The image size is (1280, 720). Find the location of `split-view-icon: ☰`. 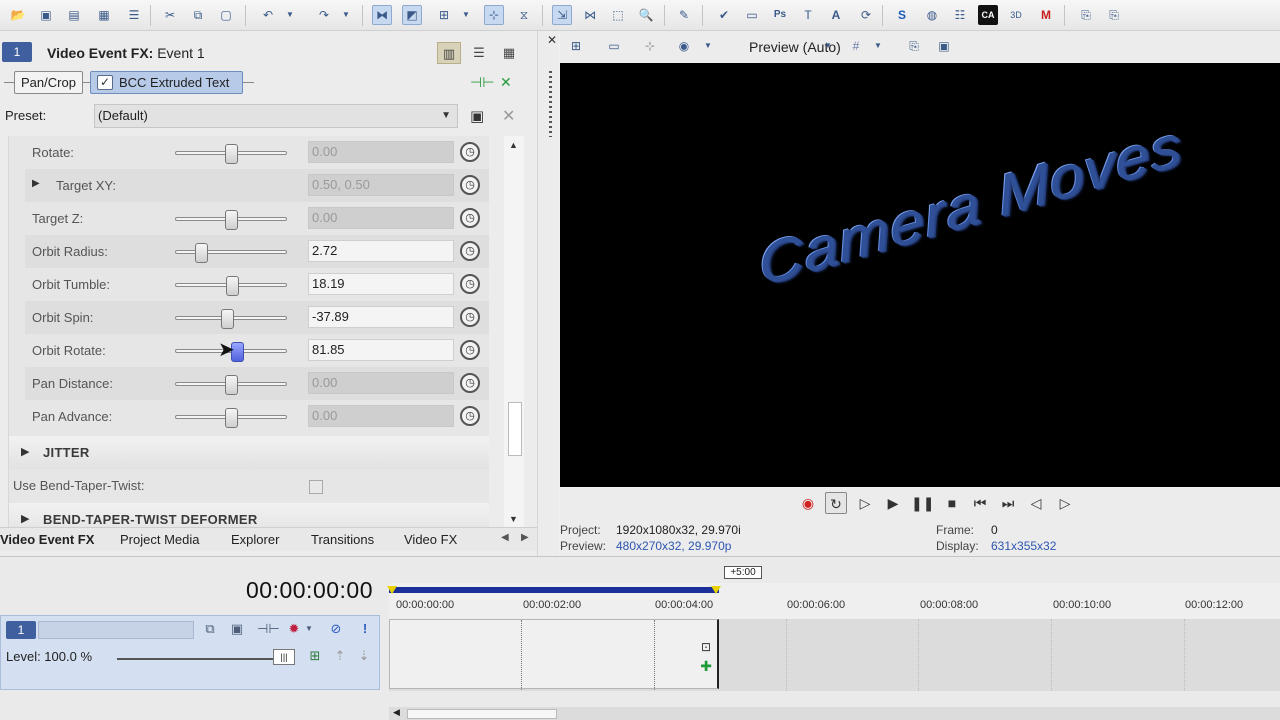

split-view-icon: ☰ is located at coordinates (479, 53).